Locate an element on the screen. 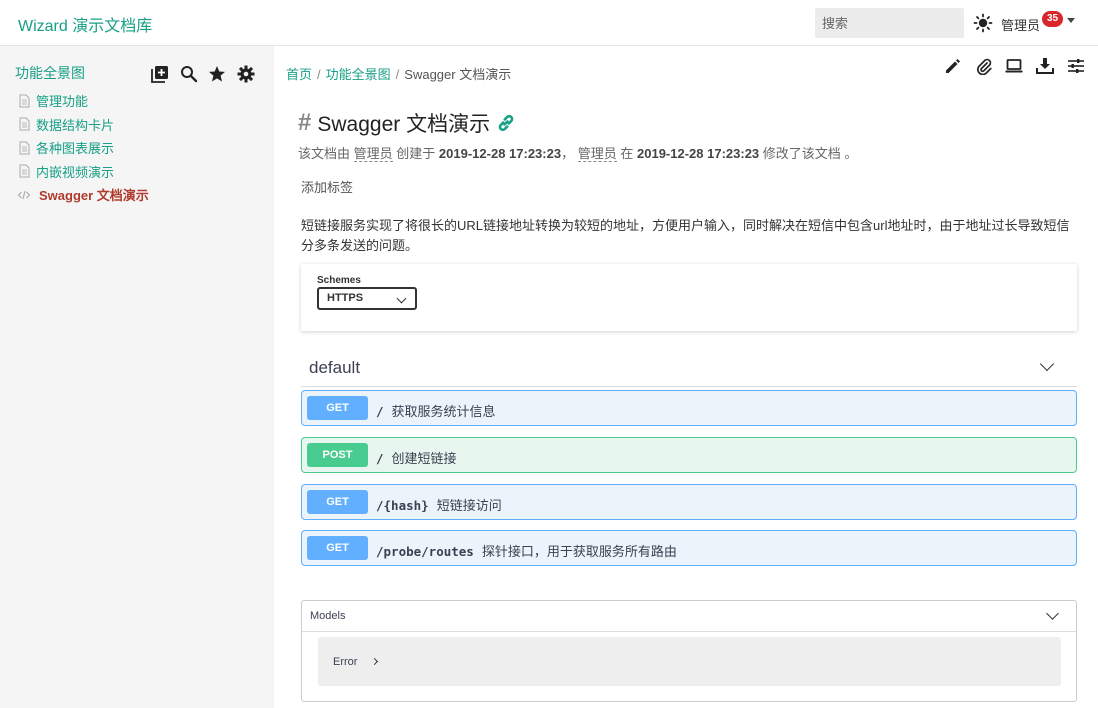 The image size is (1098, 708). notification-badge: 35 is located at coordinates (1053, 19).